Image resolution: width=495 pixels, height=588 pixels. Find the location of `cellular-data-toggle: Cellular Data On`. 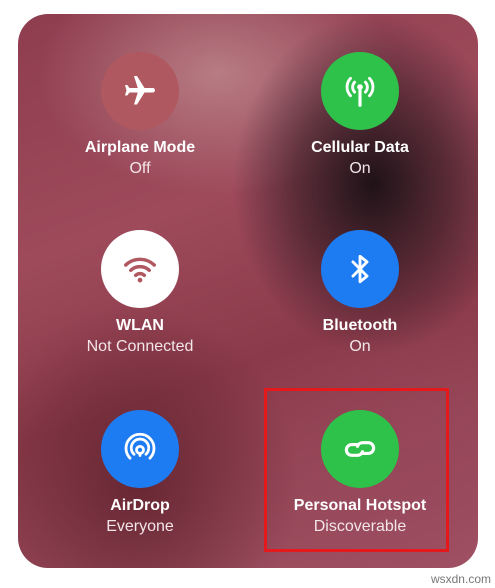

cellular-data-toggle: Cellular Data On is located at coordinates (360, 132).